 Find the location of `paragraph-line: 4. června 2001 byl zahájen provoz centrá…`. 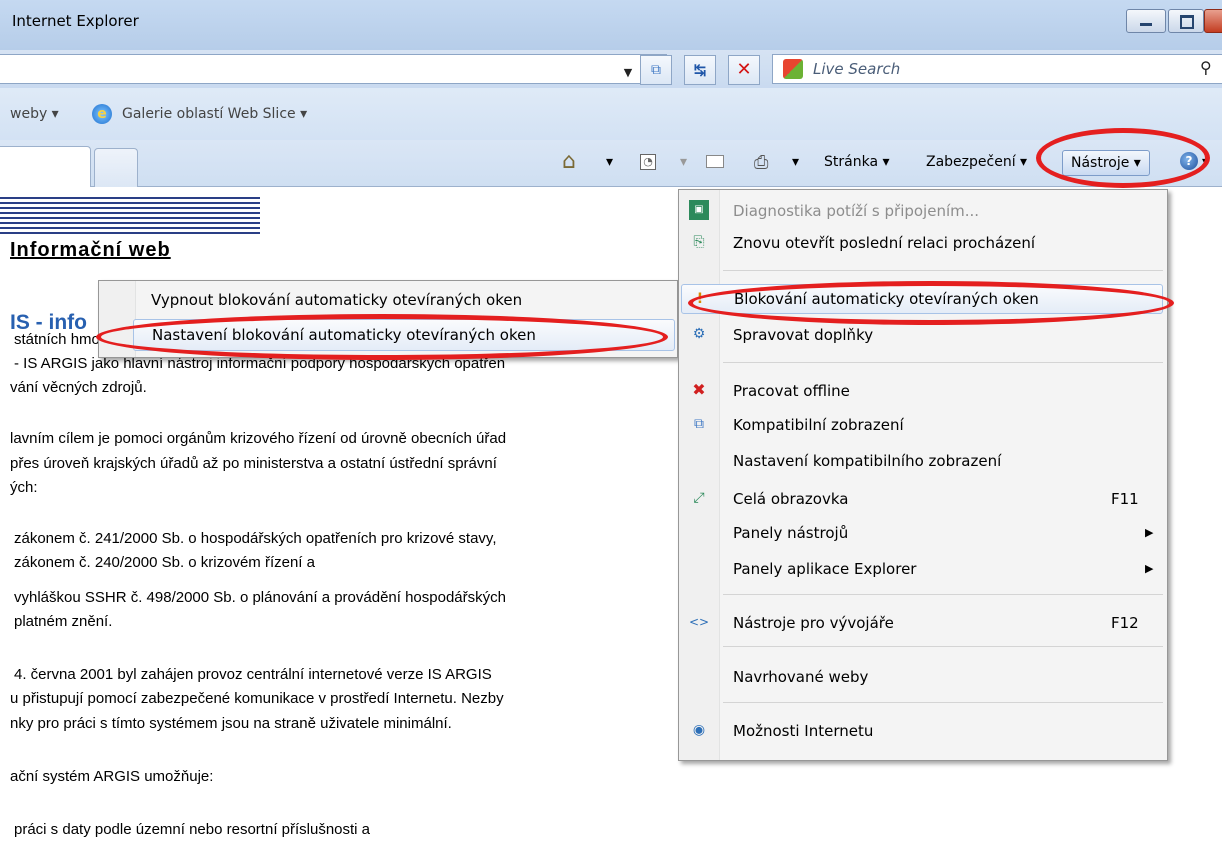

paragraph-line: 4. června 2001 byl zahájen provoz centrá… is located at coordinates (253, 674).